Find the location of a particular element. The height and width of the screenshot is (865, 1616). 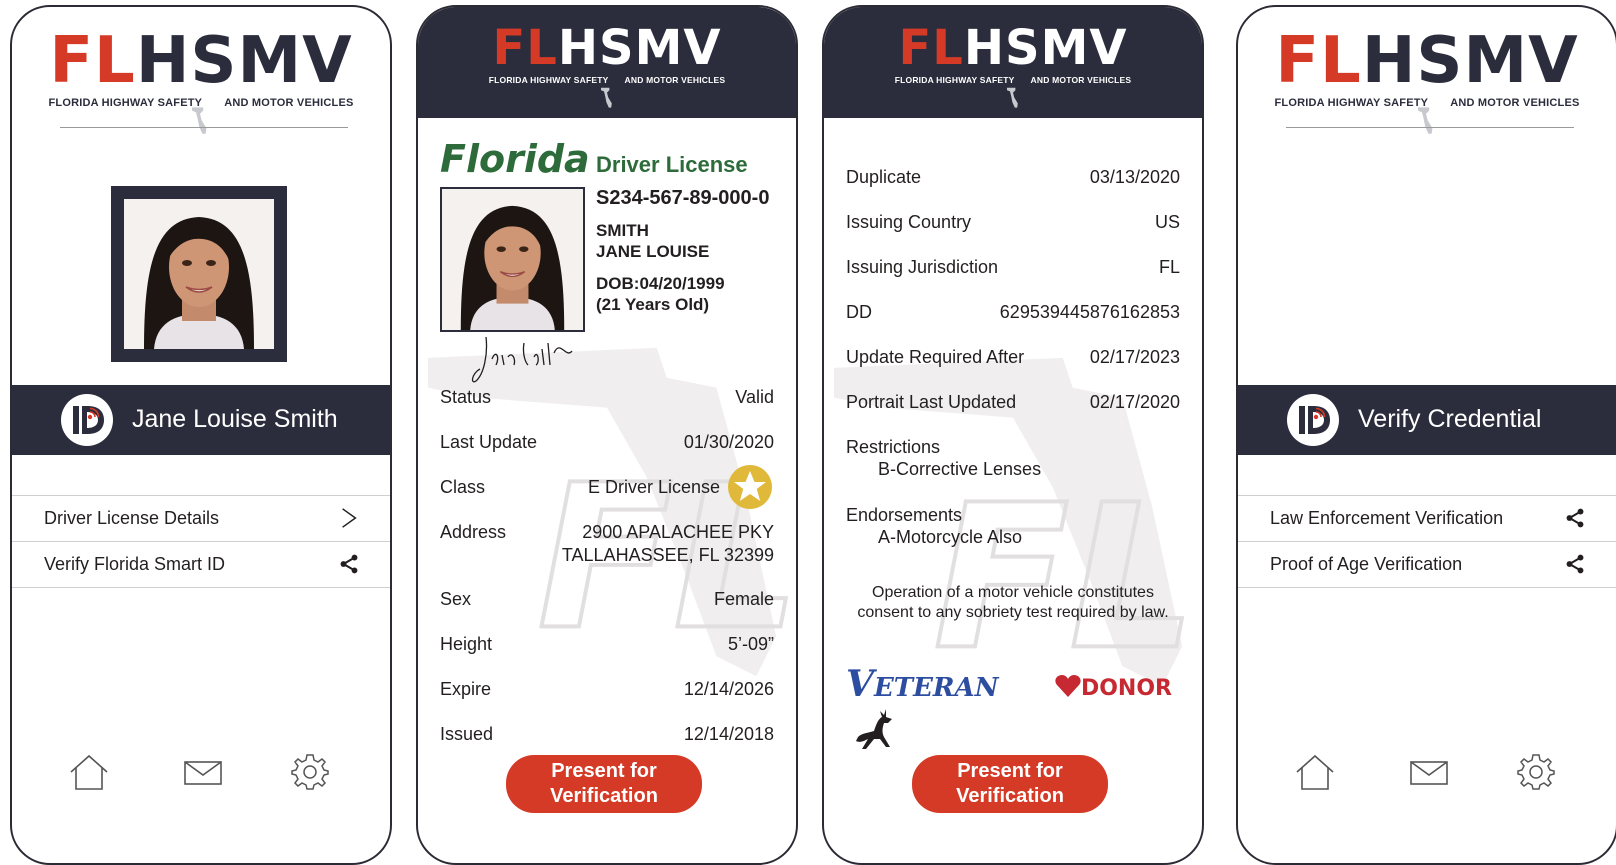

proof-of-age-verification-item: Proof of Age Verification is located at coordinates (1427, 564).